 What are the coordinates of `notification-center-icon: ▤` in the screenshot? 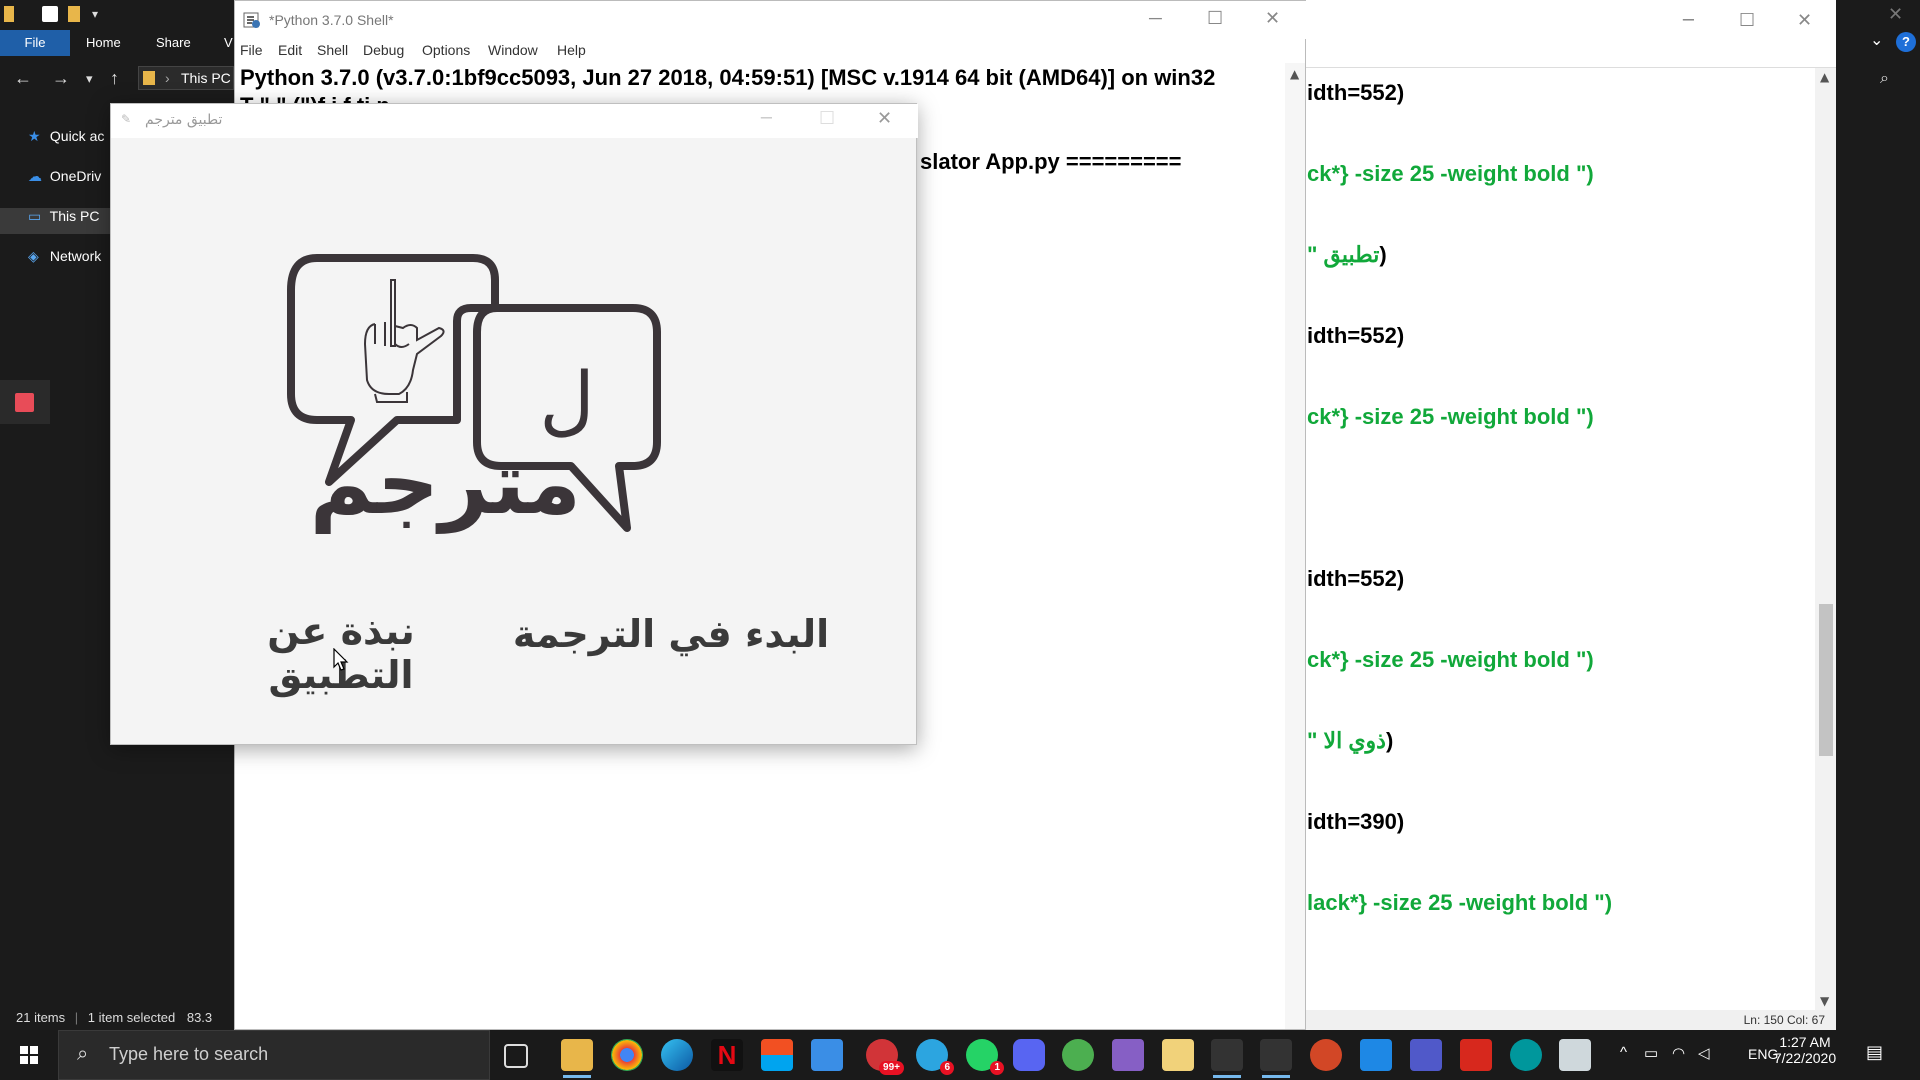 It's located at (1879, 1055).